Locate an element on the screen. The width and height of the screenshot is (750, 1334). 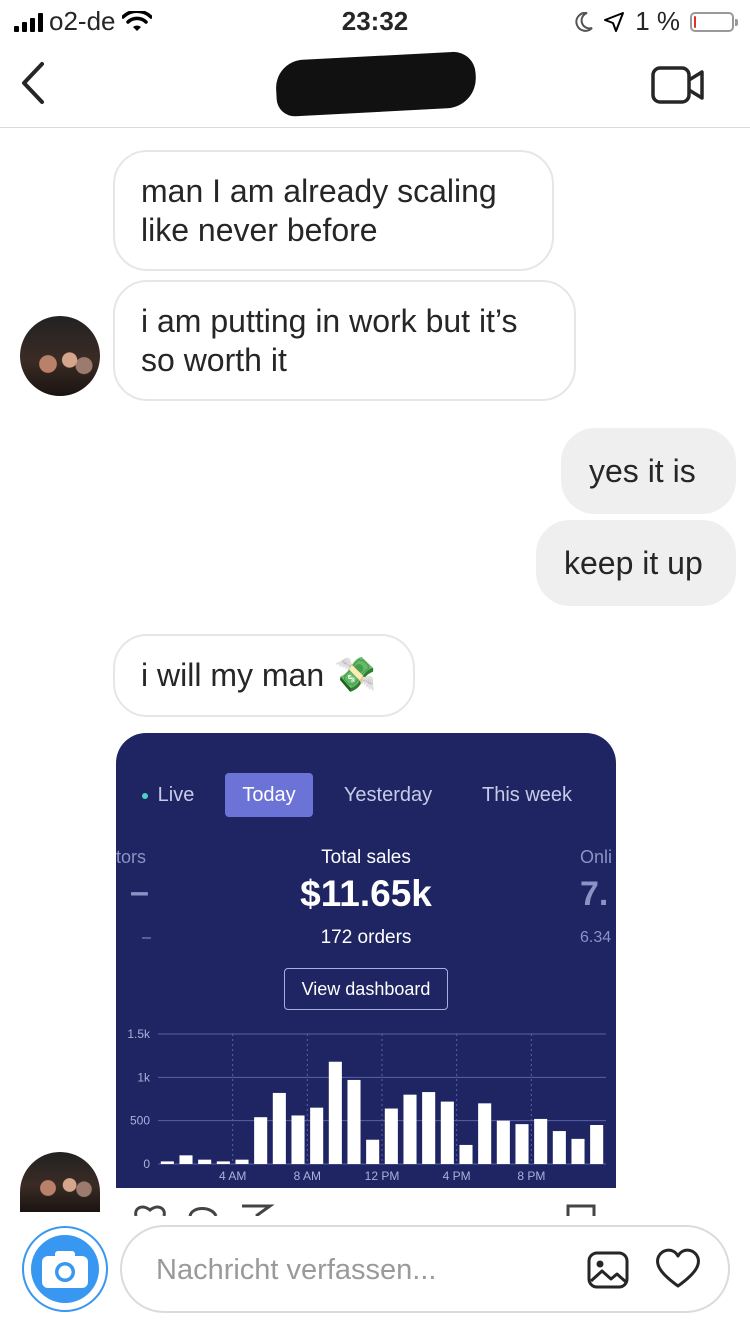
status-indicators: 1 % is located at coordinates (656, 21).